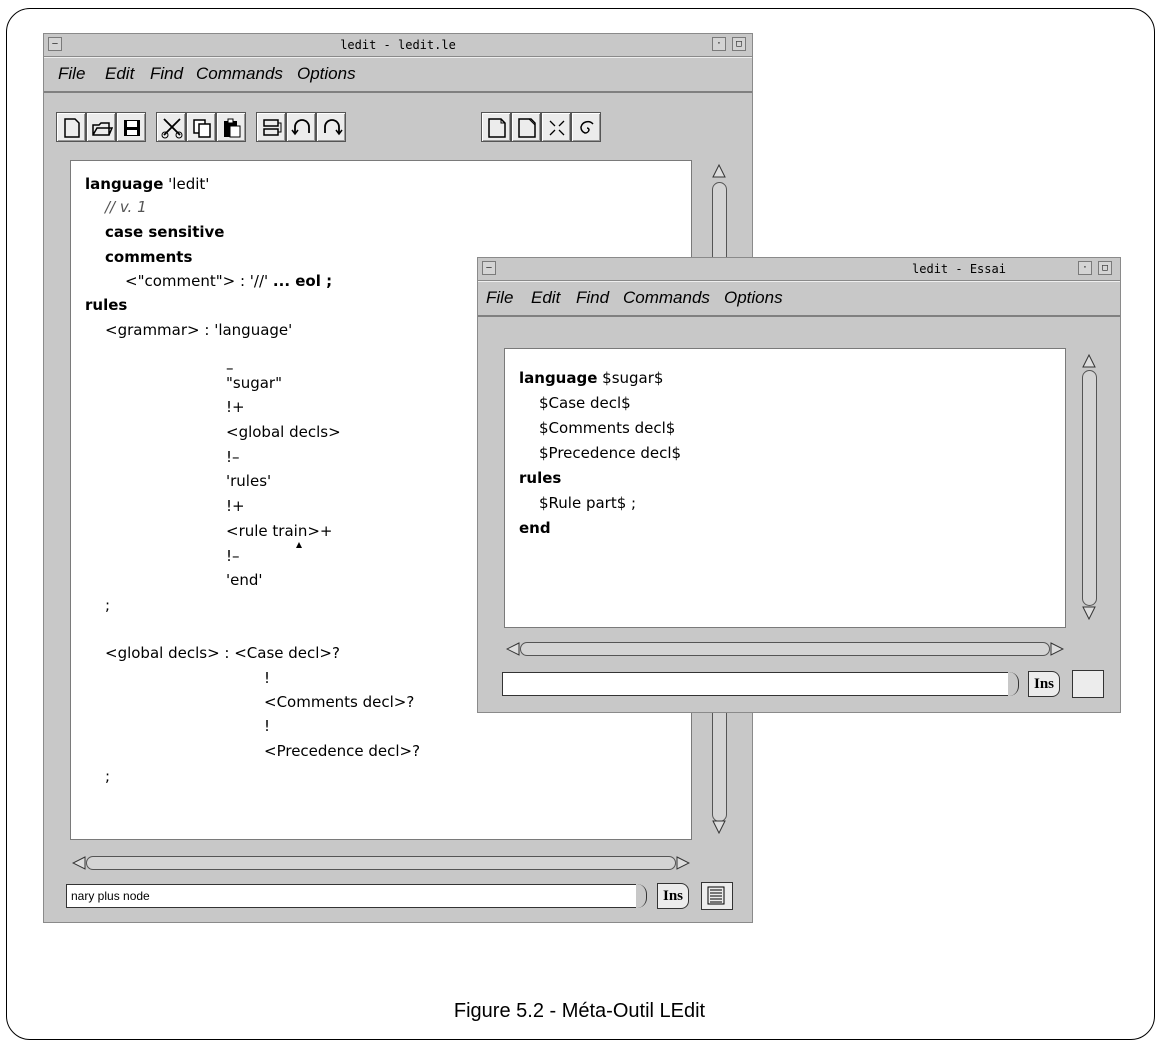 The width and height of the screenshot is (1159, 1044). What do you see at coordinates (149, 257) in the screenshot?
I see `code-line: comments` at bounding box center [149, 257].